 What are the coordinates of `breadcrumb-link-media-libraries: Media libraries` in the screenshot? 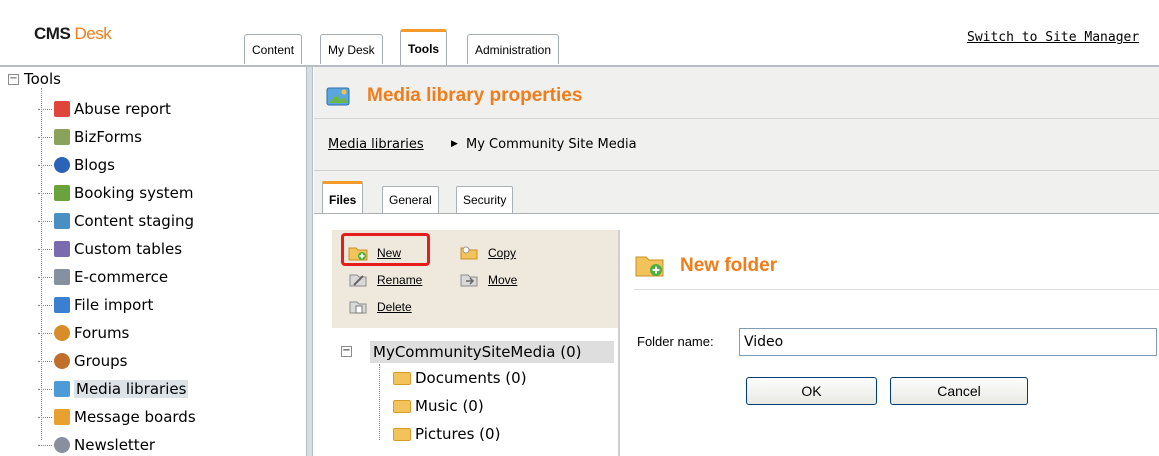 It's located at (376, 144).